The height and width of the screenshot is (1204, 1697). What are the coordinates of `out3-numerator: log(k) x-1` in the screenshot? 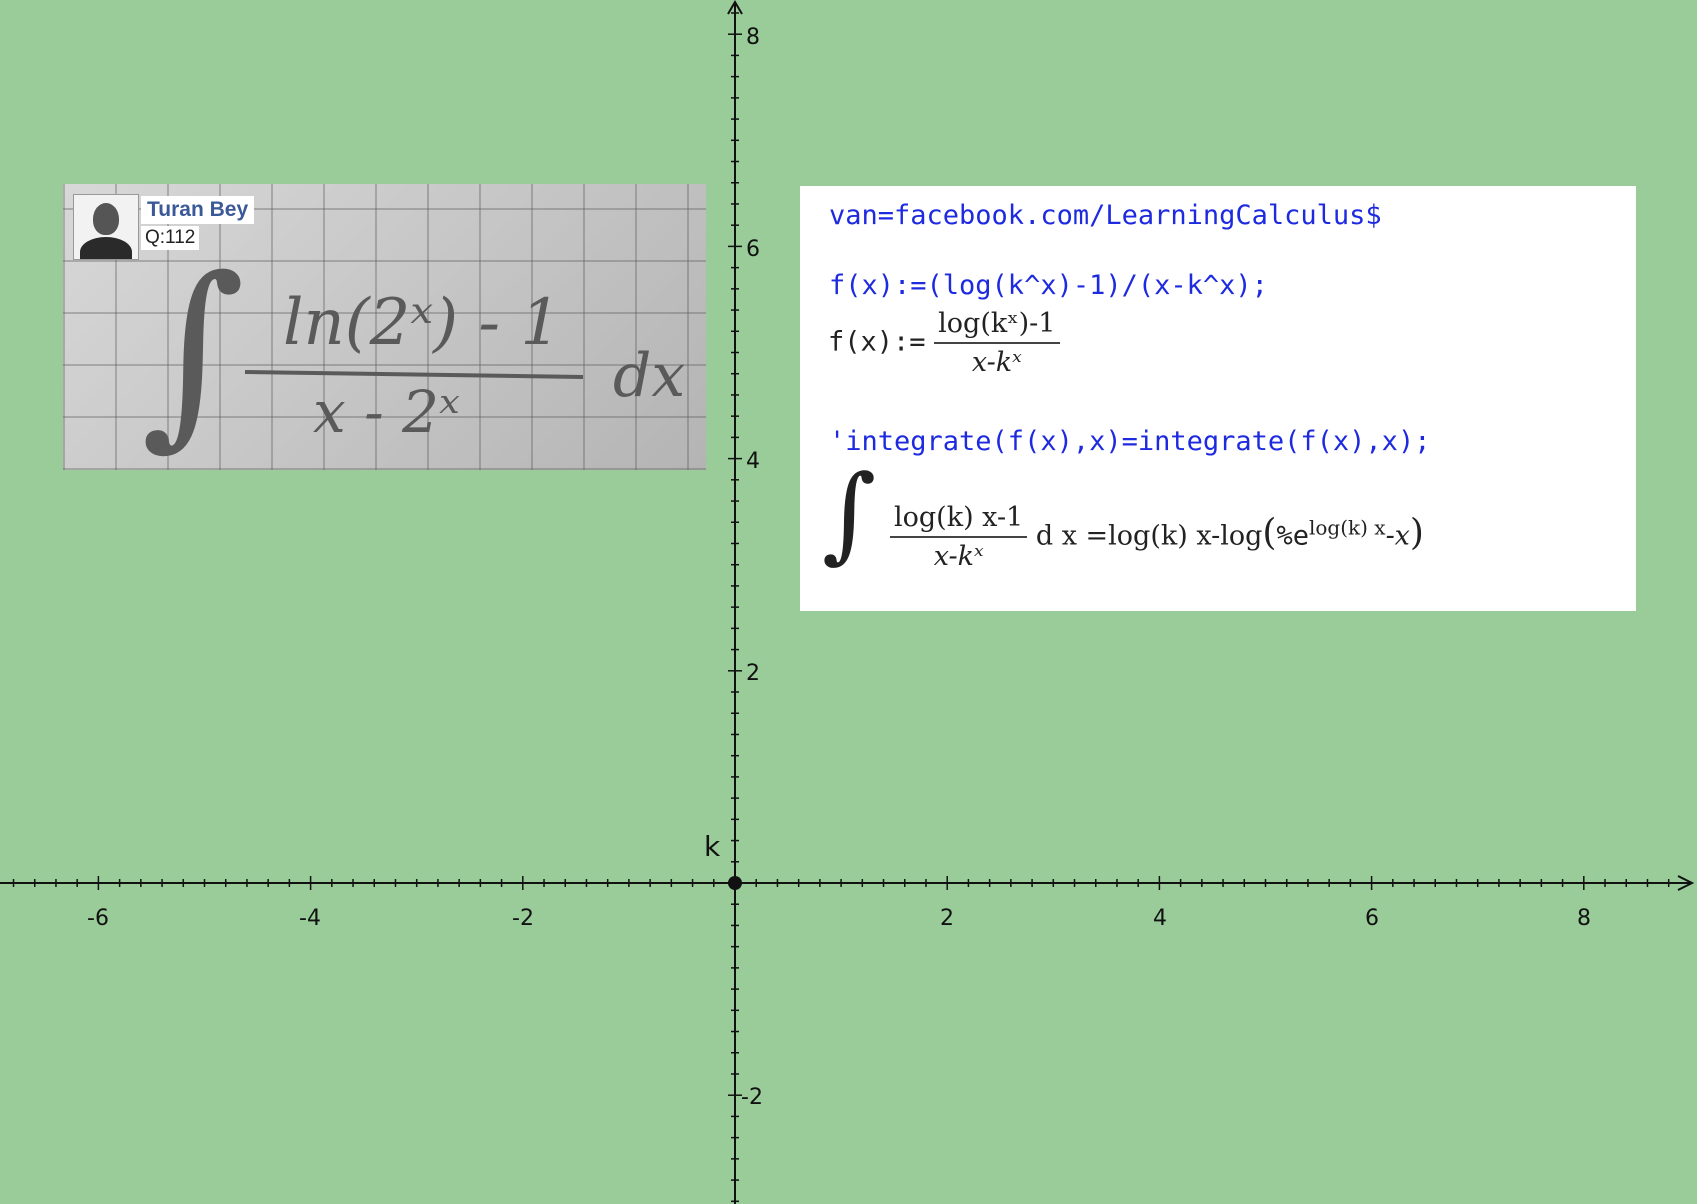 It's located at (959, 520).